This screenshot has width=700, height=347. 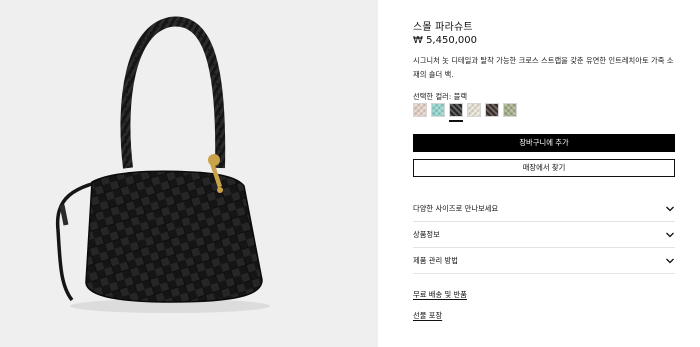 What do you see at coordinates (544, 143) in the screenshot?
I see `add-to-cart-button: 장바구니에 추가` at bounding box center [544, 143].